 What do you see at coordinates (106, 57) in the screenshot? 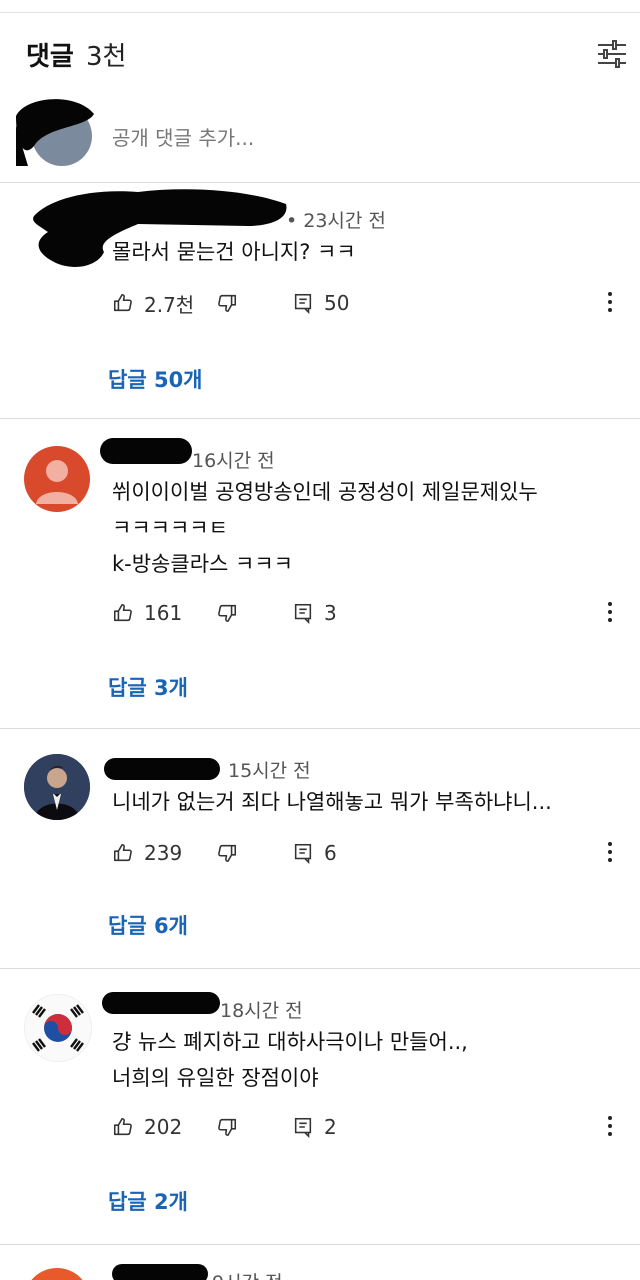
I see `comments-count: 3천` at bounding box center [106, 57].